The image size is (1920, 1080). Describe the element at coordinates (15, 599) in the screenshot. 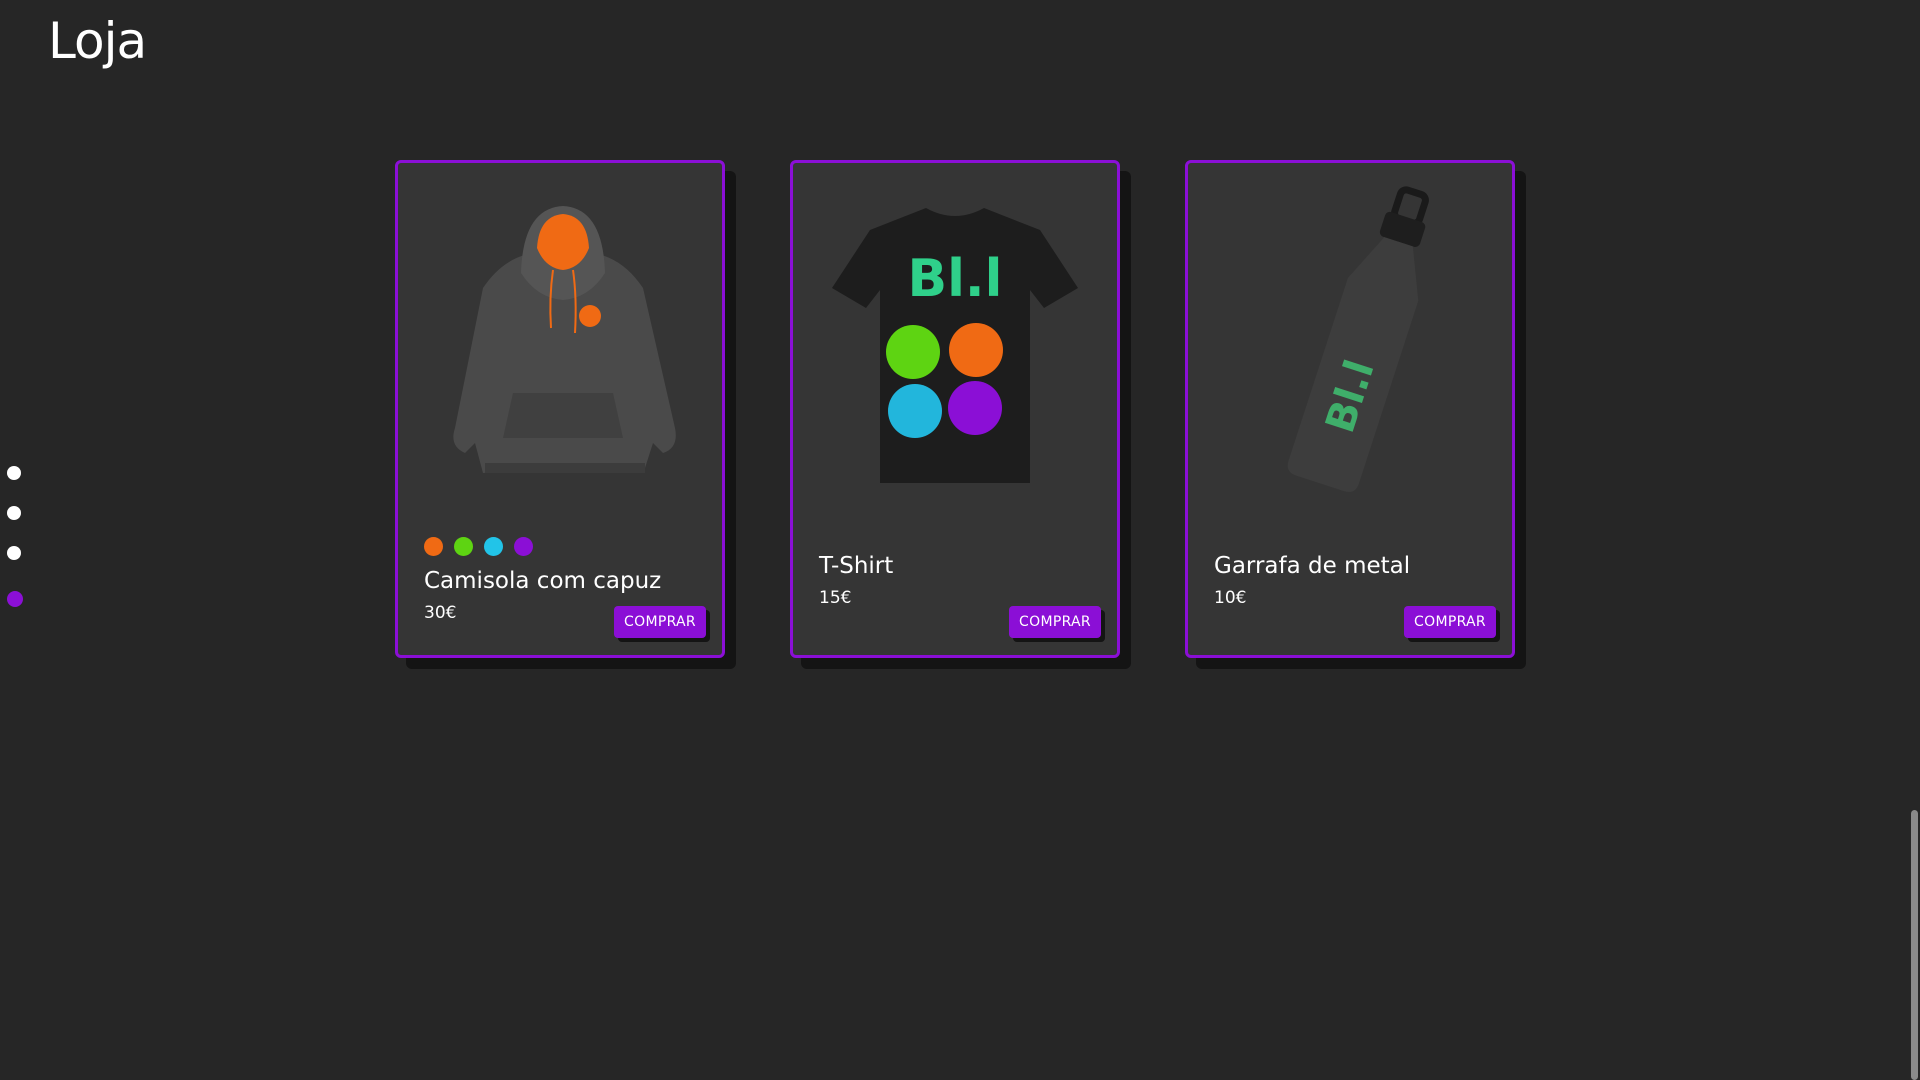

I see `side-nav-dot-4-active` at that location.